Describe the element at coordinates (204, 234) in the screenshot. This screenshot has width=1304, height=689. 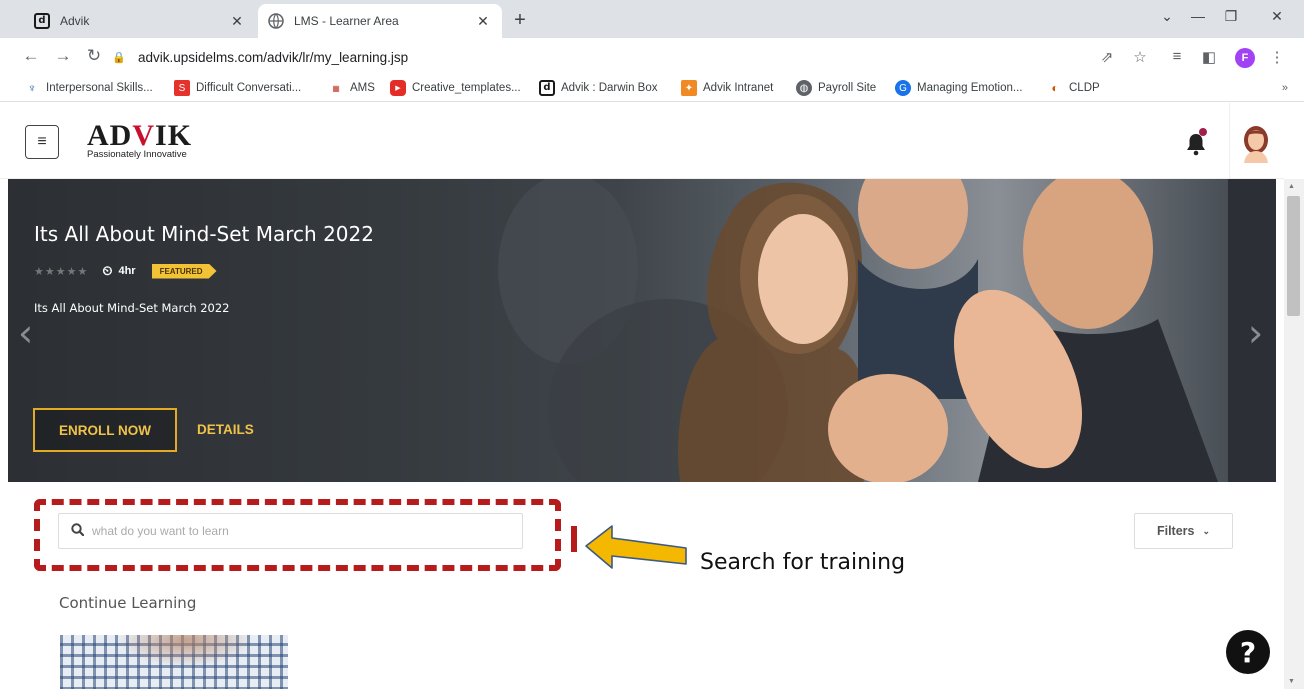
I see `hero-title: Its All About Mind-Set March 2022` at that location.